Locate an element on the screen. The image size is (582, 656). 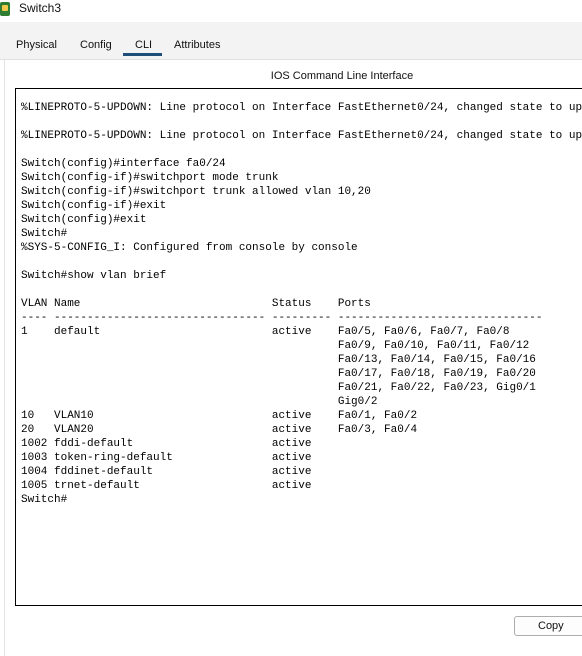
title-bar: Switch3 is located at coordinates (291, 11).